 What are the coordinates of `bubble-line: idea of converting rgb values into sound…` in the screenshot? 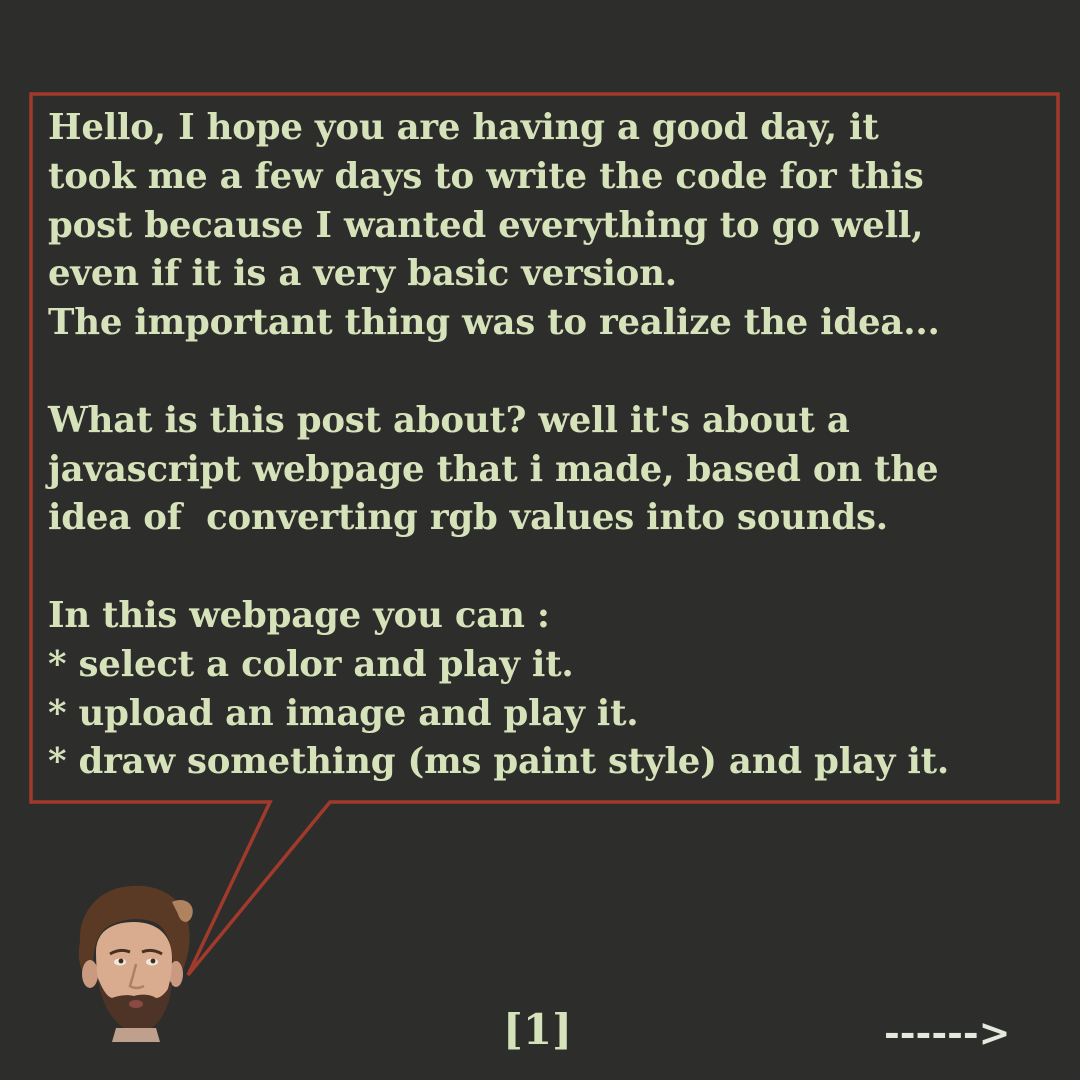 It's located at (468, 518).